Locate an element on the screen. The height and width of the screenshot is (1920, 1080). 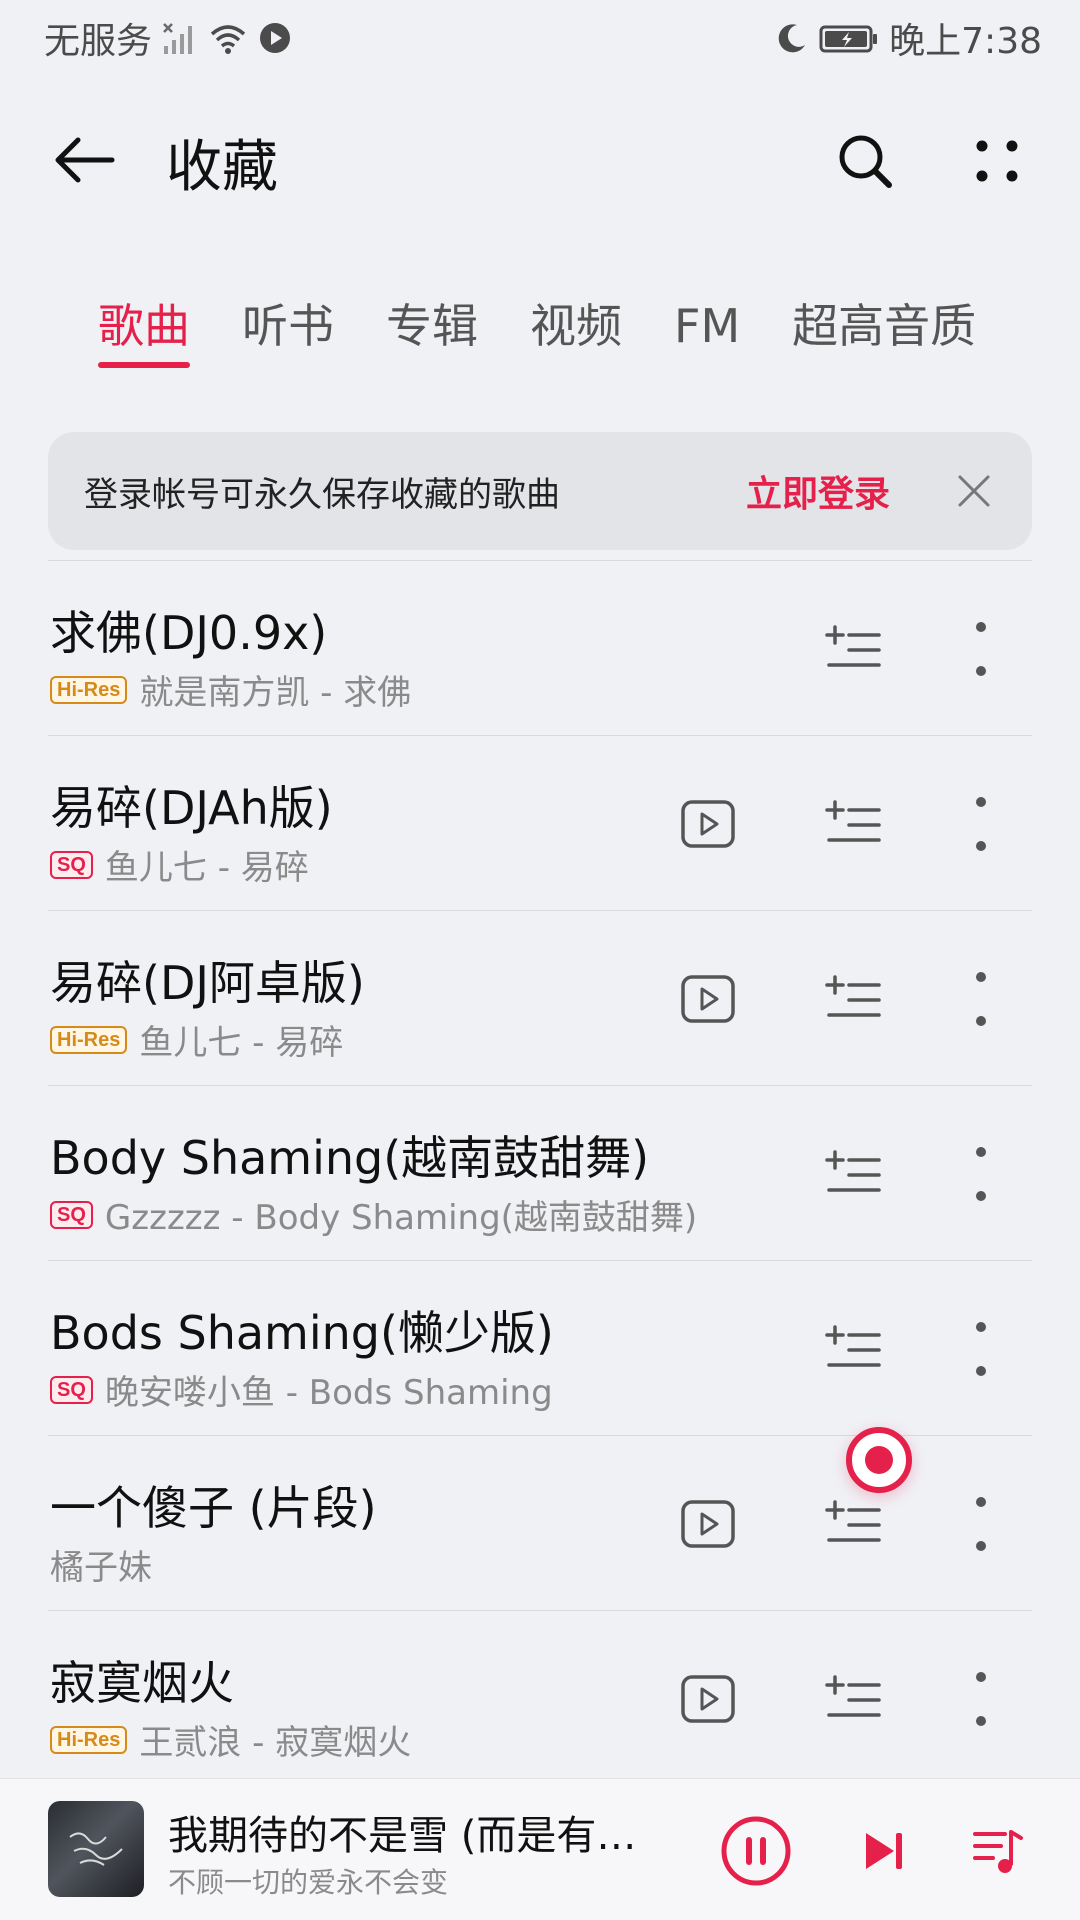
search-icon is located at coordinates (865, 161).